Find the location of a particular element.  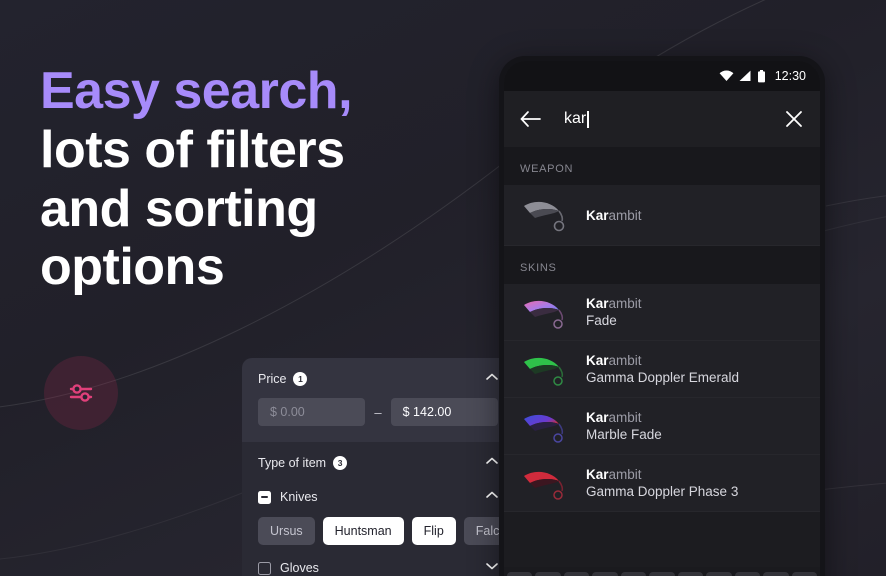

price-label: Price is located at coordinates (272, 379).